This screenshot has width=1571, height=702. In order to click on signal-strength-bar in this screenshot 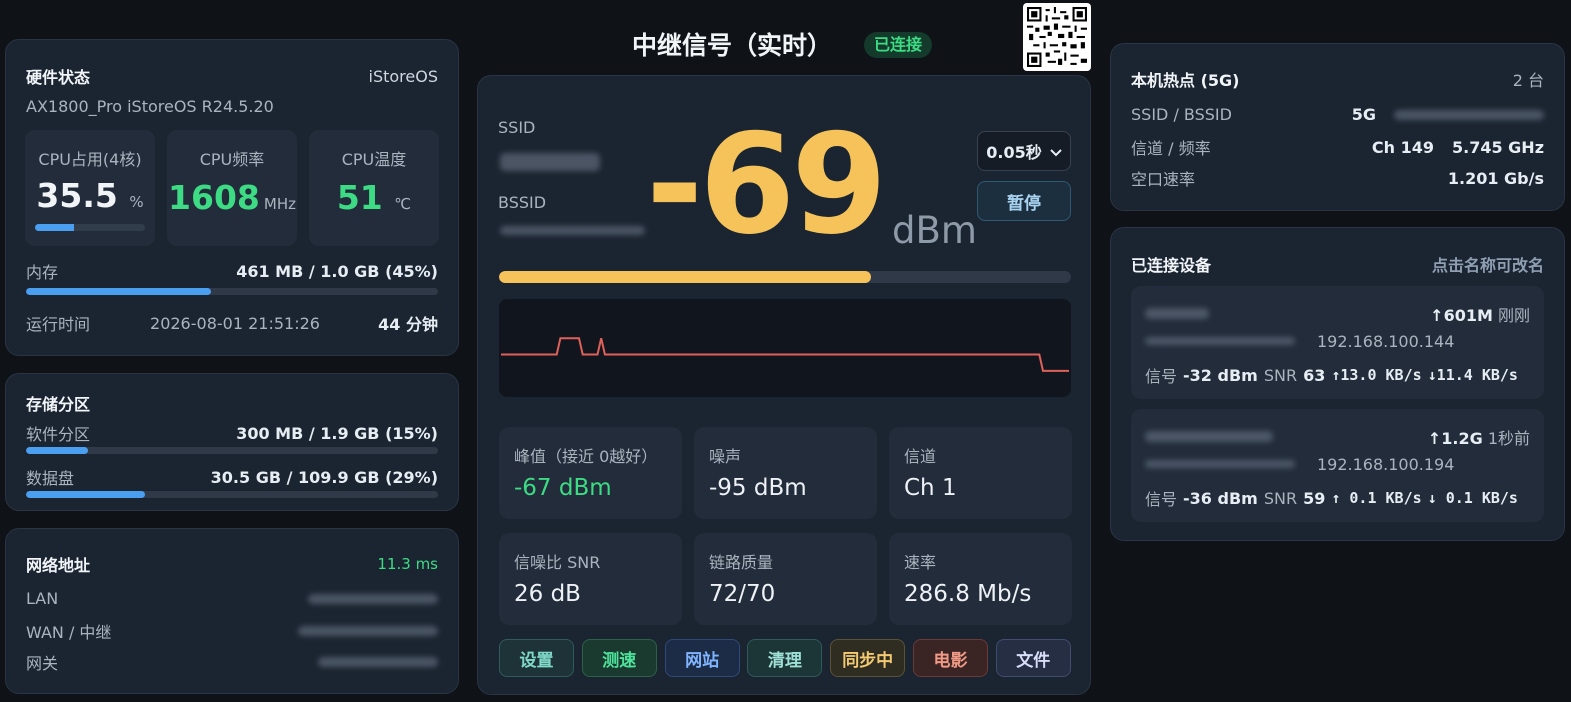, I will do `click(785, 277)`.